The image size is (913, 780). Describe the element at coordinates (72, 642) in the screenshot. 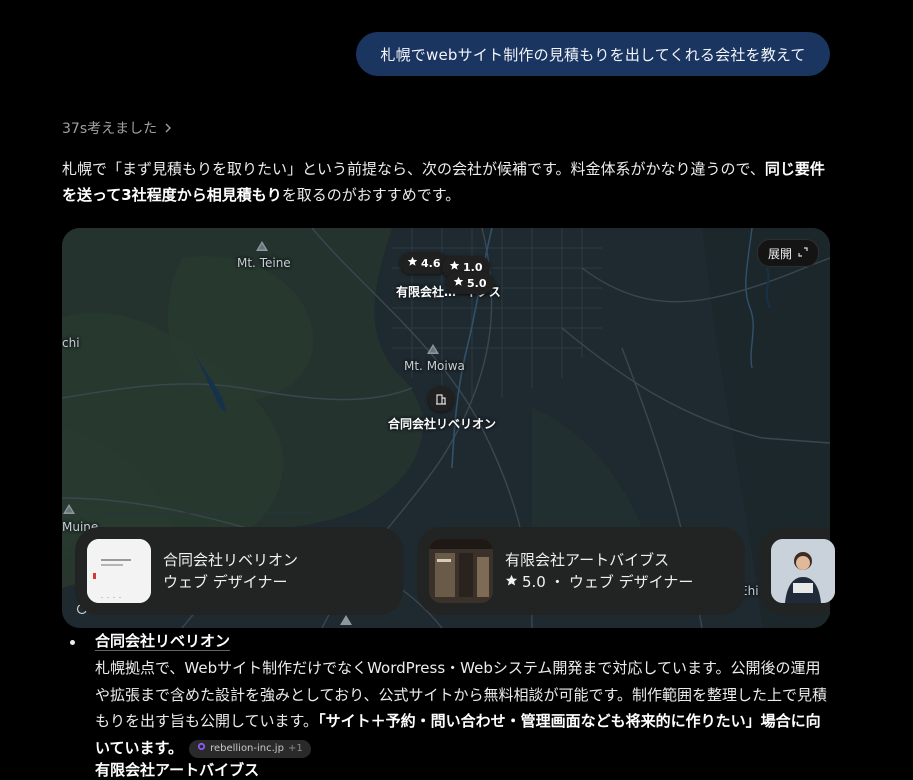

I see `bullet-dot` at that location.